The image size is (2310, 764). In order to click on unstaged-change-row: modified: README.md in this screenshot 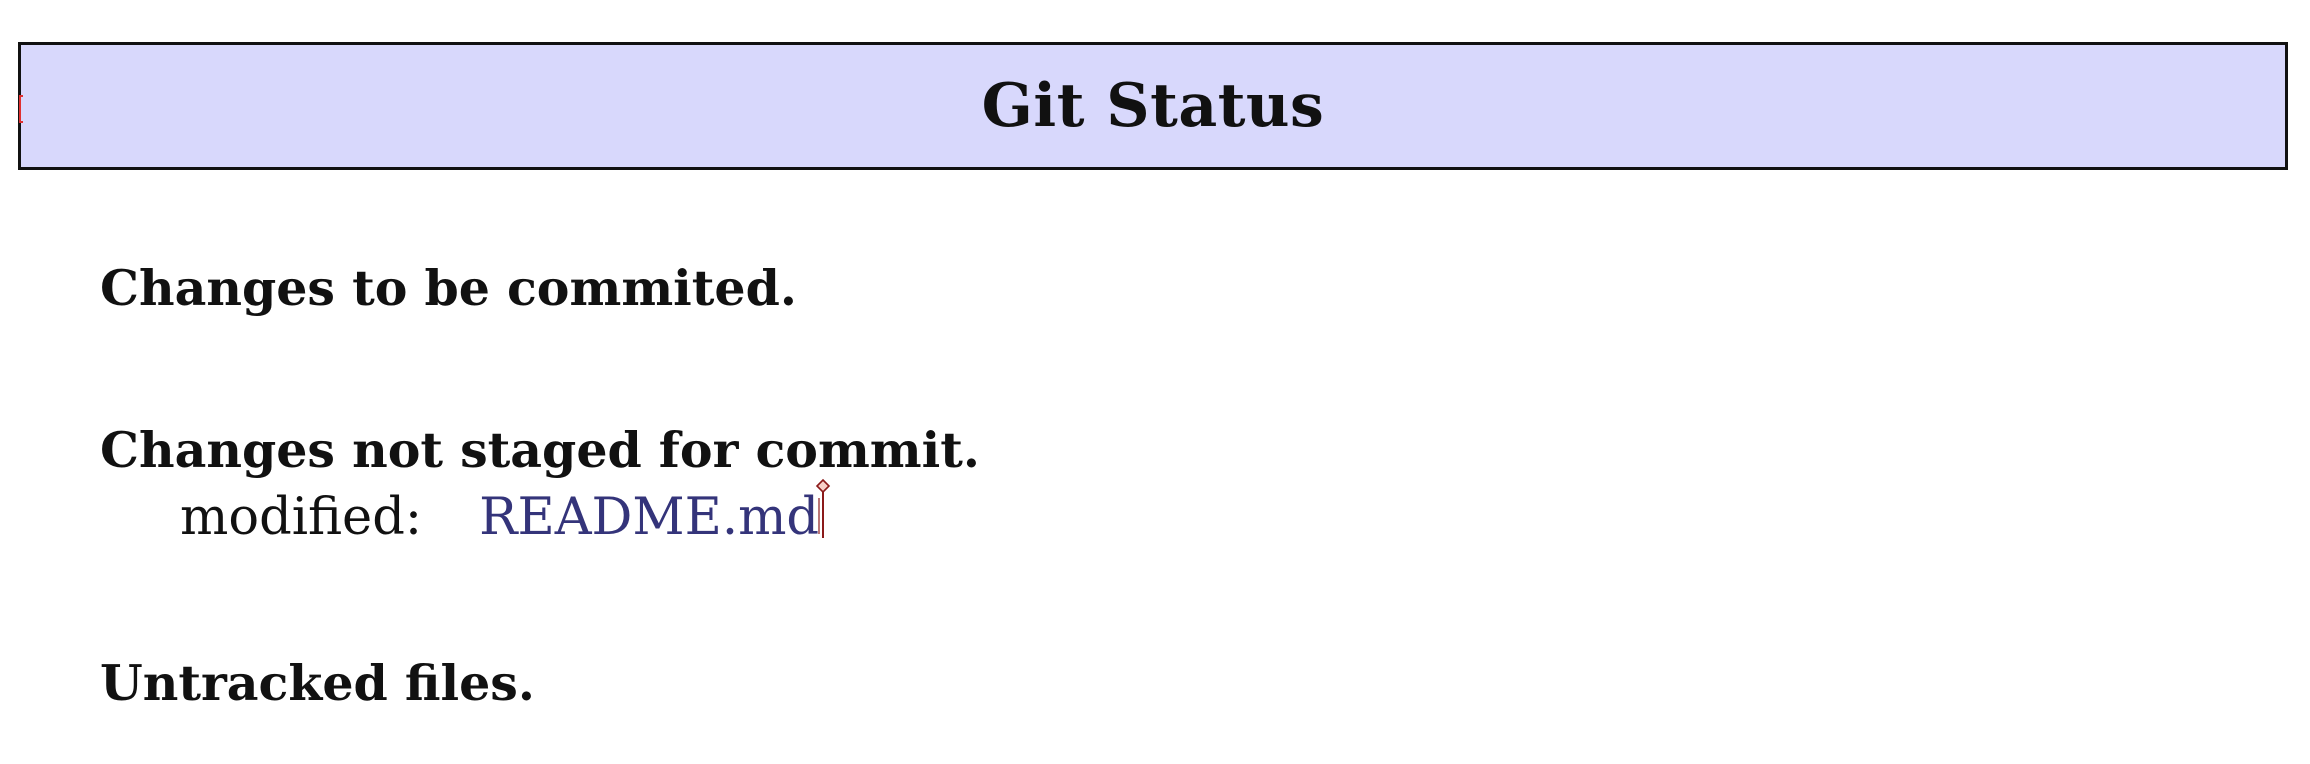, I will do `click(505, 512)`.